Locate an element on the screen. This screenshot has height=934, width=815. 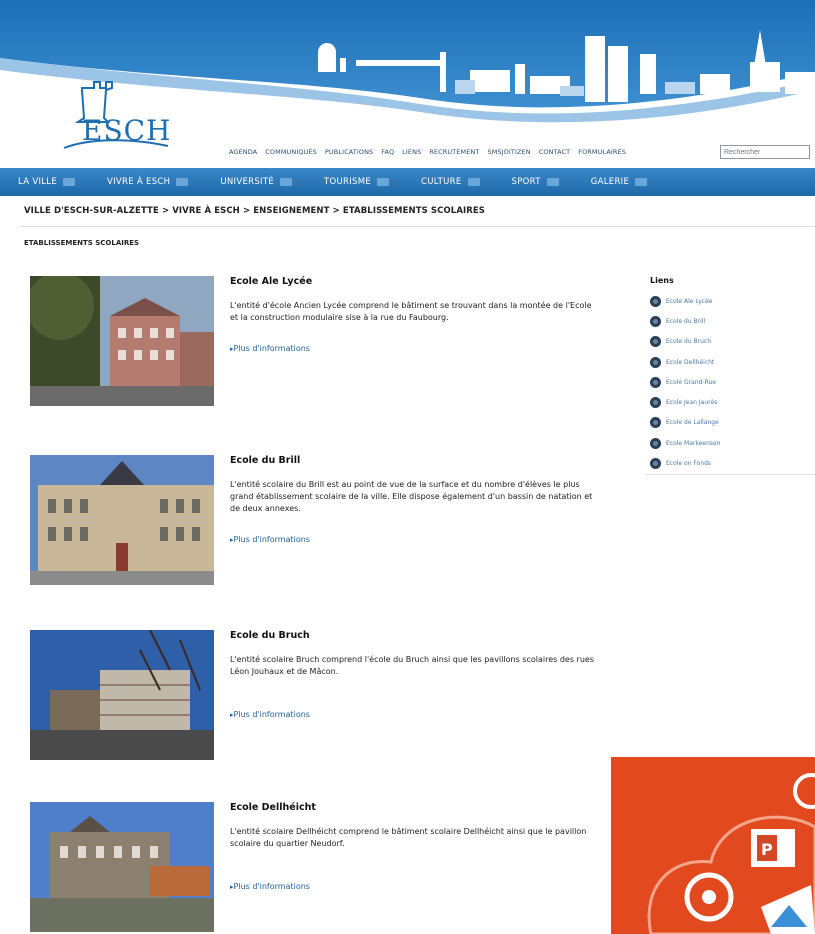
sidebar-link: Ecole du Bruch is located at coordinates (705, 342).